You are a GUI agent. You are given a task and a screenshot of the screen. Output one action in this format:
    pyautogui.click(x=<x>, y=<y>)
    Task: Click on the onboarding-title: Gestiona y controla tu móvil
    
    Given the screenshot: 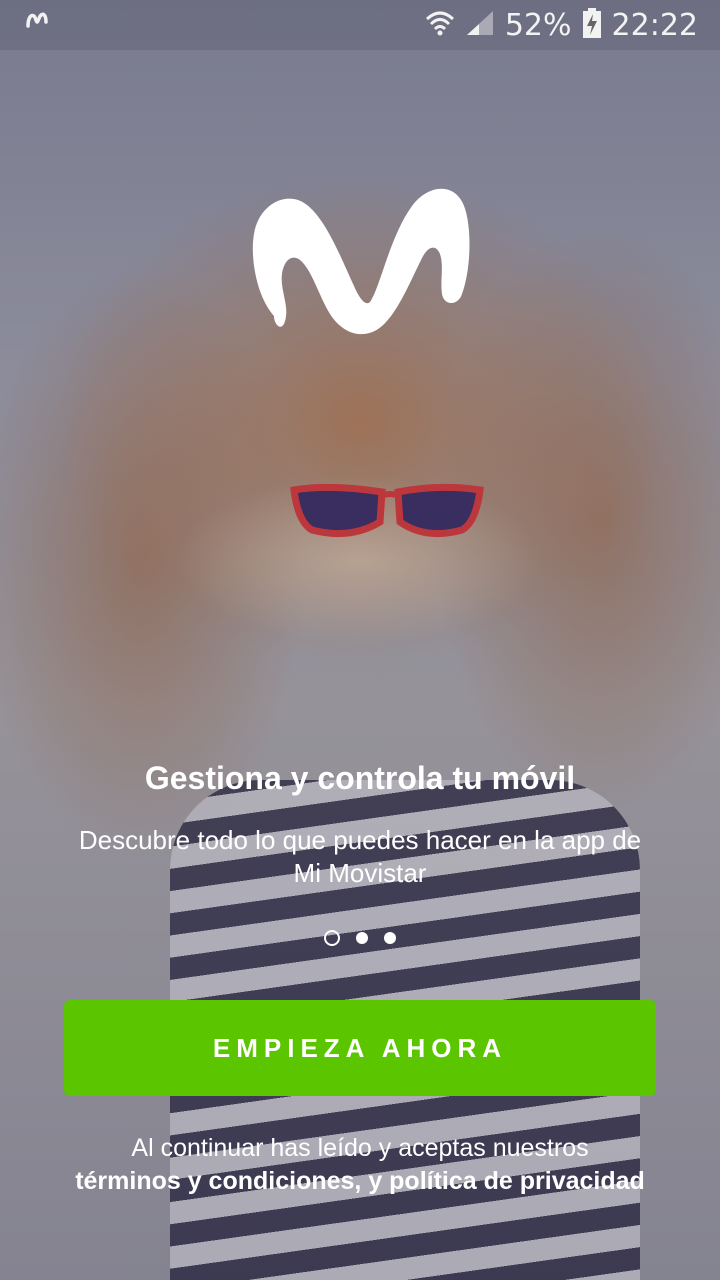 What is the action you would take?
    pyautogui.click(x=360, y=778)
    